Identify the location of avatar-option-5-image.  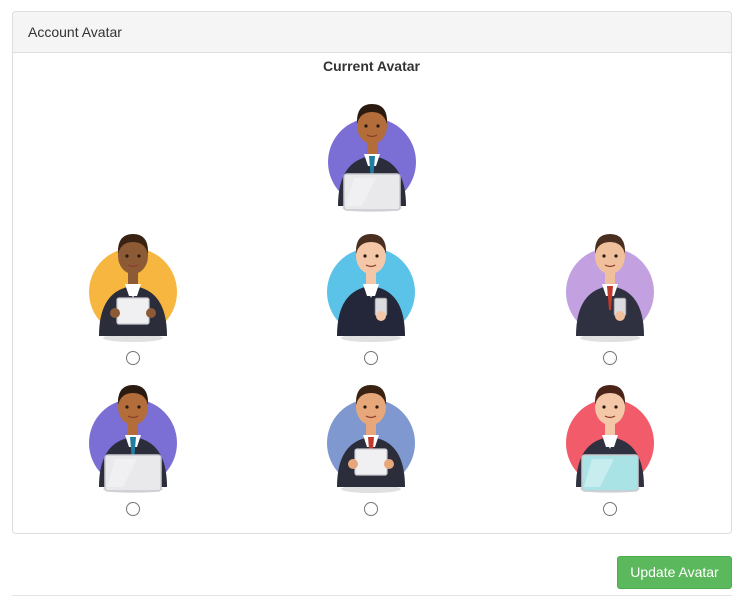
(371, 431).